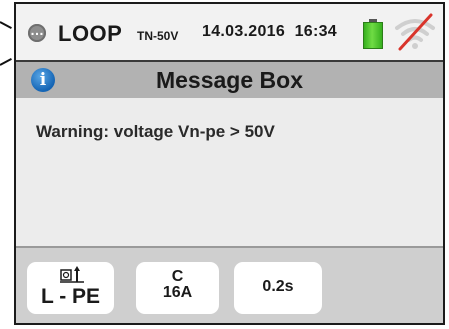 The width and height of the screenshot is (449, 329). I want to click on status-dot-icon, so click(37, 31).